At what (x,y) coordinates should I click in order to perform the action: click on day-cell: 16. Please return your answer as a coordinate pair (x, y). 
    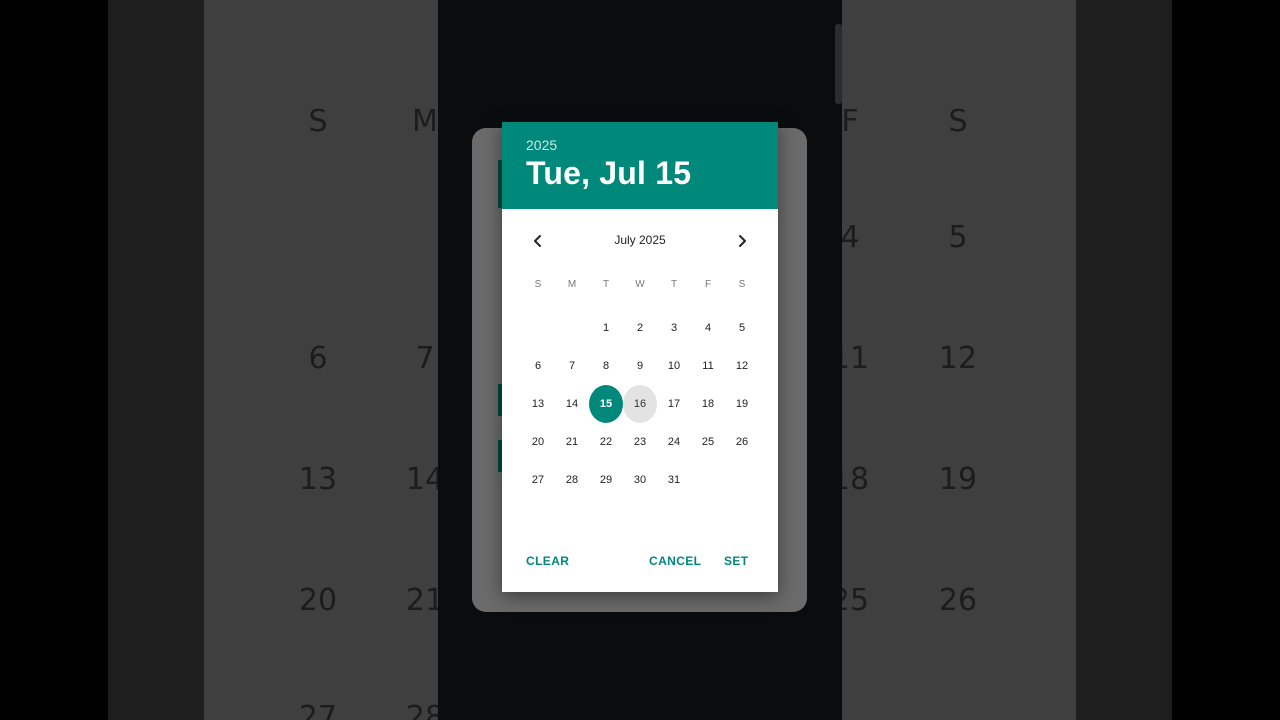
    Looking at the image, I should click on (640, 404).